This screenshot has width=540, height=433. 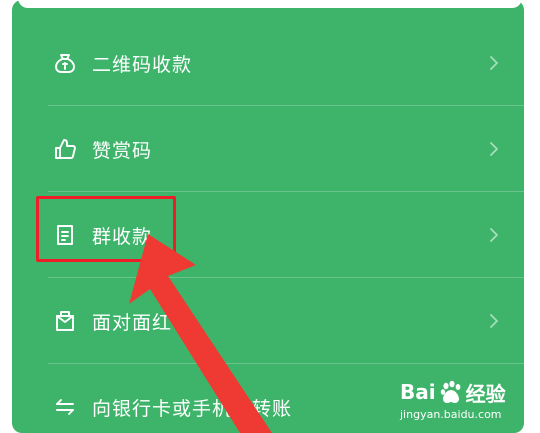 What do you see at coordinates (65, 321) in the screenshot?
I see `red-packet-icon` at bounding box center [65, 321].